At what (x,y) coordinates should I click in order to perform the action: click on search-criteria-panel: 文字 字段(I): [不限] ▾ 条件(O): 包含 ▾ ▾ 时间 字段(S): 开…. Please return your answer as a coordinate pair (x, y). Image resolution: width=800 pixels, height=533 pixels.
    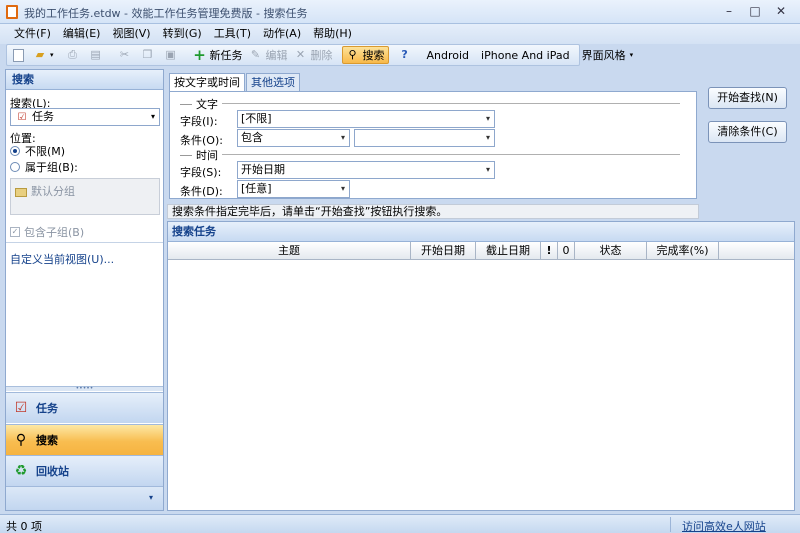
    Looking at the image, I should click on (433, 145).